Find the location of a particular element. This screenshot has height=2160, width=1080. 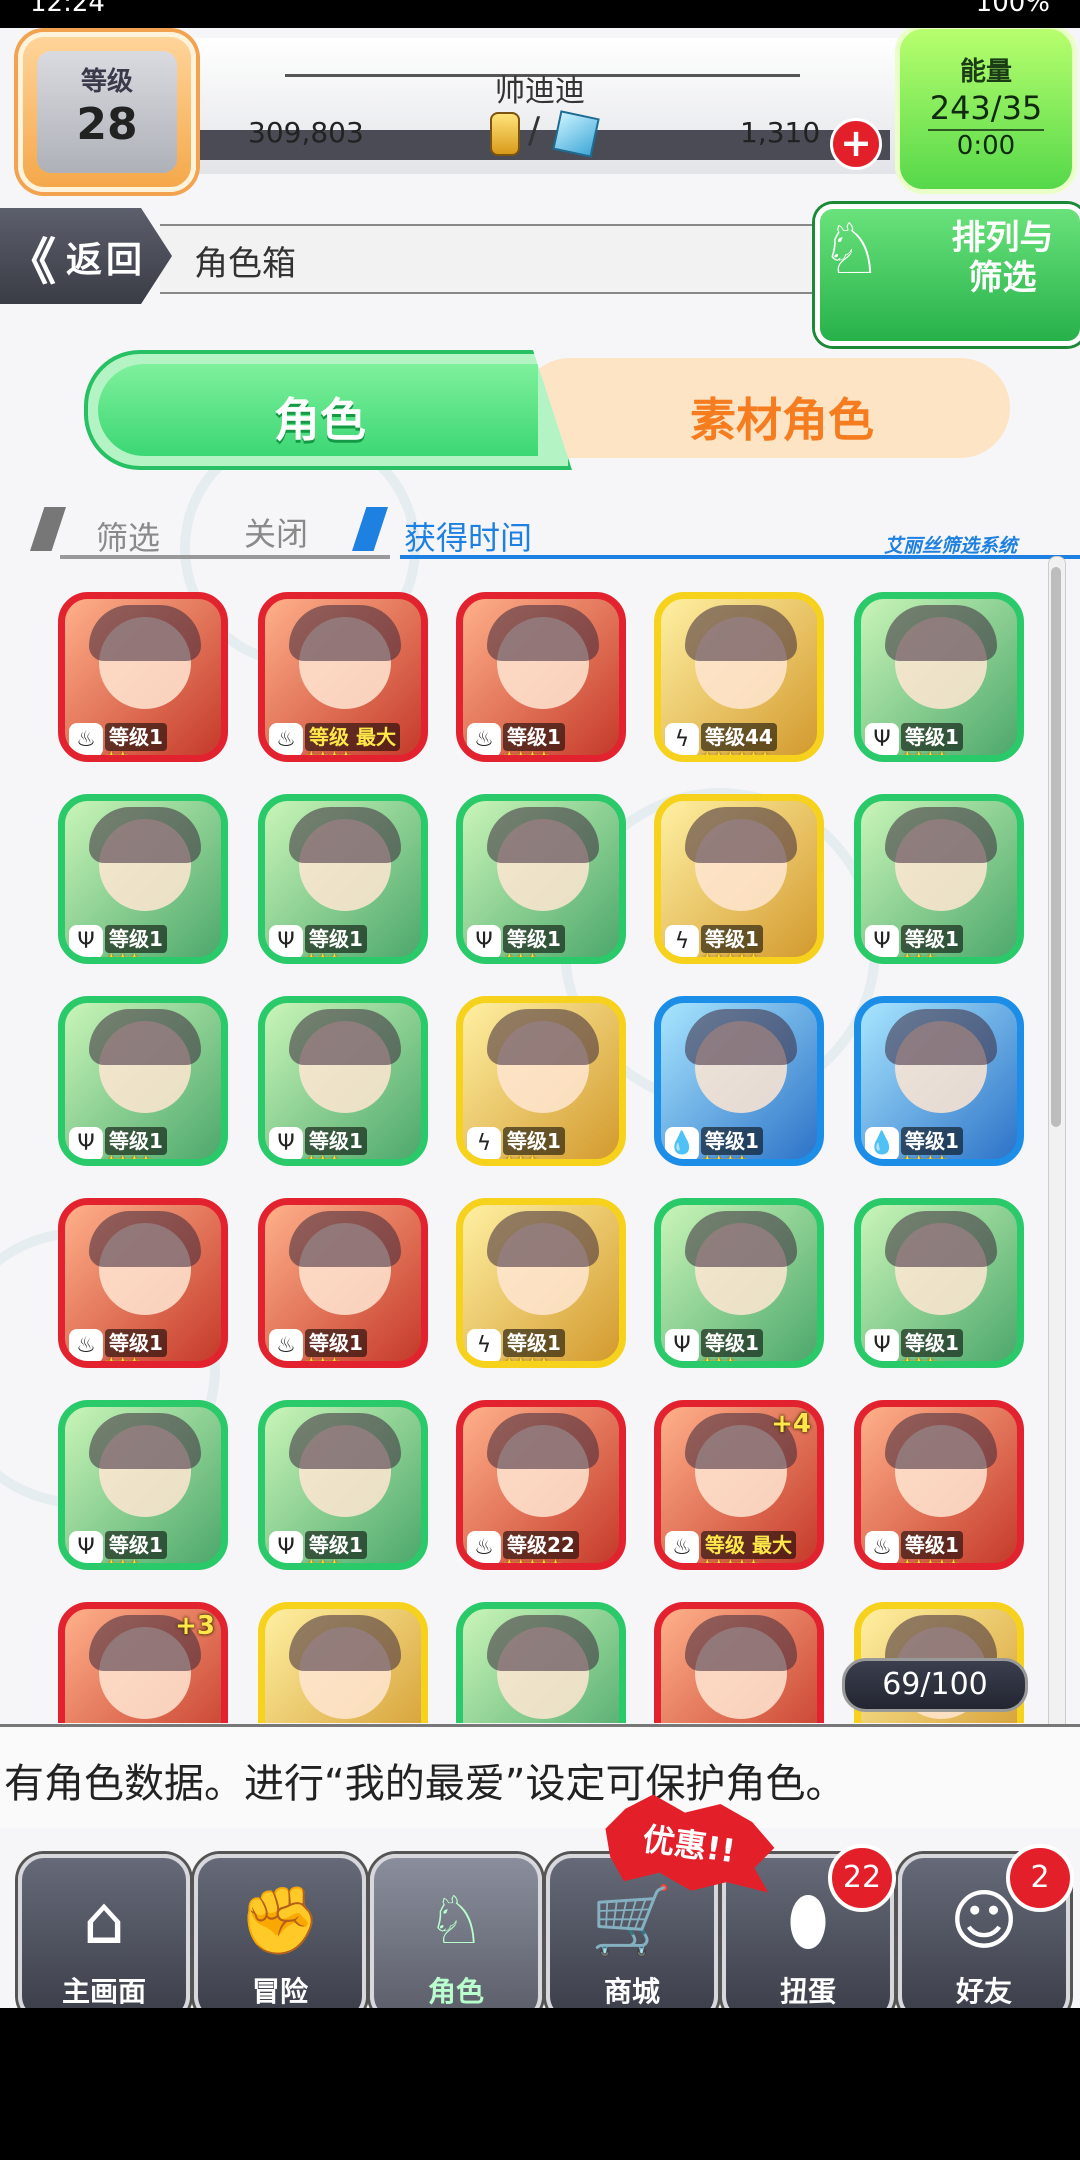

character-card: ϟ 等级44 ★★★★★★ is located at coordinates (739, 677).